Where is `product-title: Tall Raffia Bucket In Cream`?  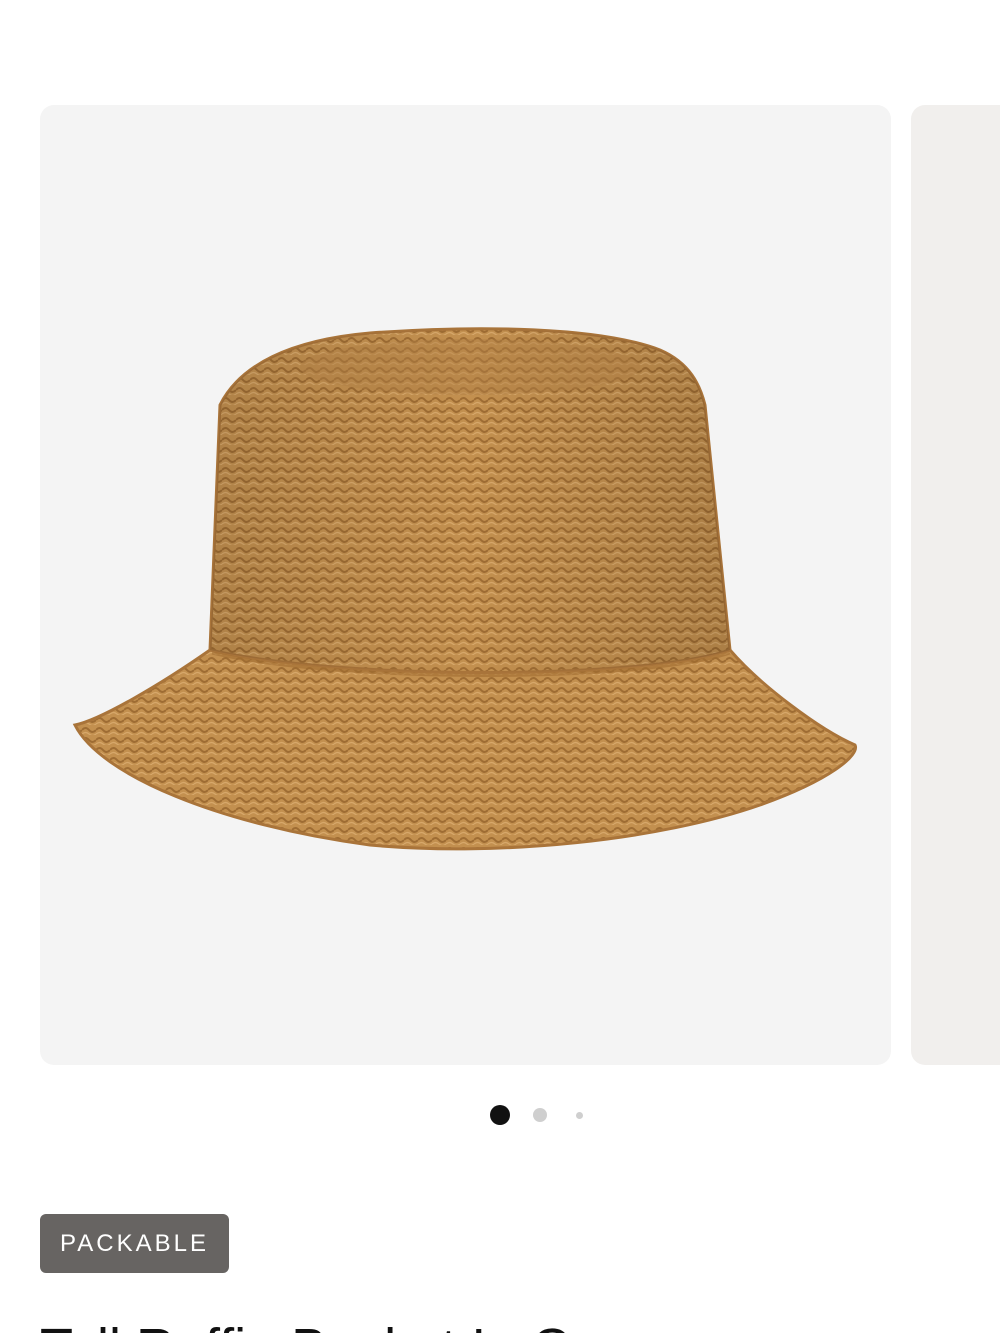 product-title: Tall Raffia Bucket In Cream is located at coordinates (366, 1325).